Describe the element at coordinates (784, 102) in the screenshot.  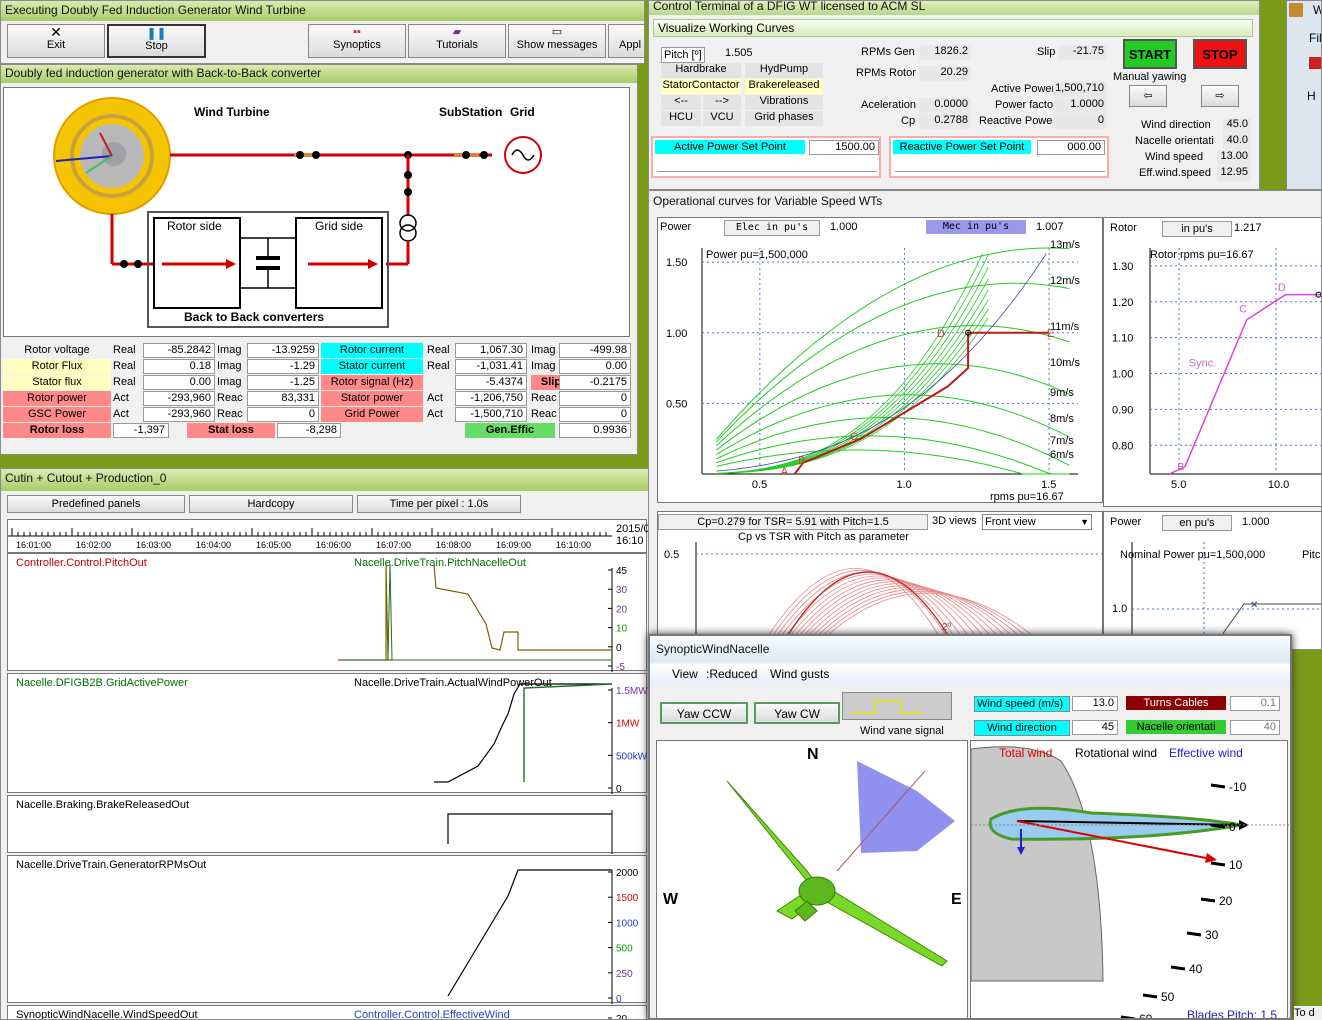
I see `status-toggle: Vibrations` at that location.